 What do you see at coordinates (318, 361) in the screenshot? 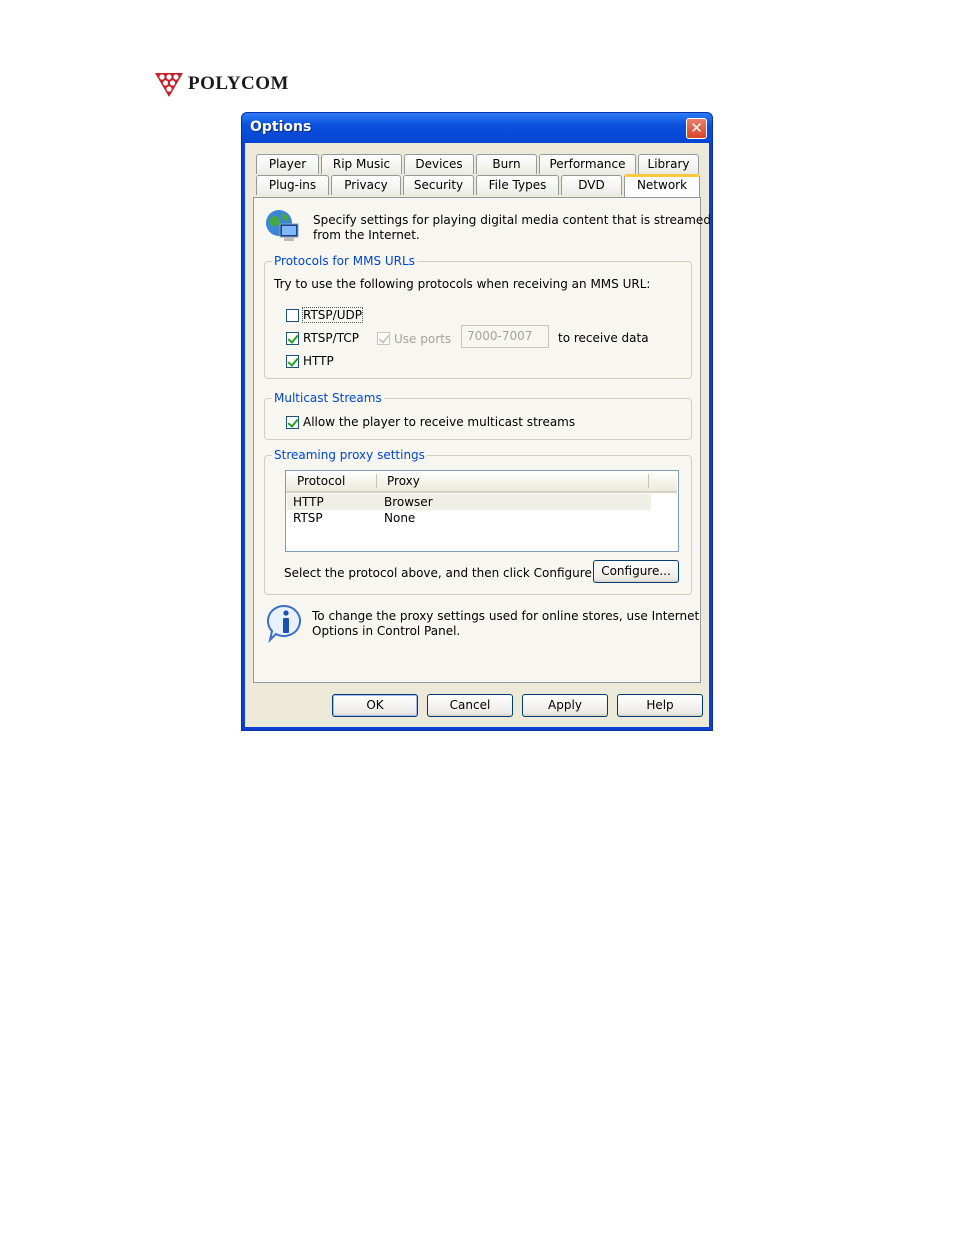
I see `http-label: HTTP` at bounding box center [318, 361].